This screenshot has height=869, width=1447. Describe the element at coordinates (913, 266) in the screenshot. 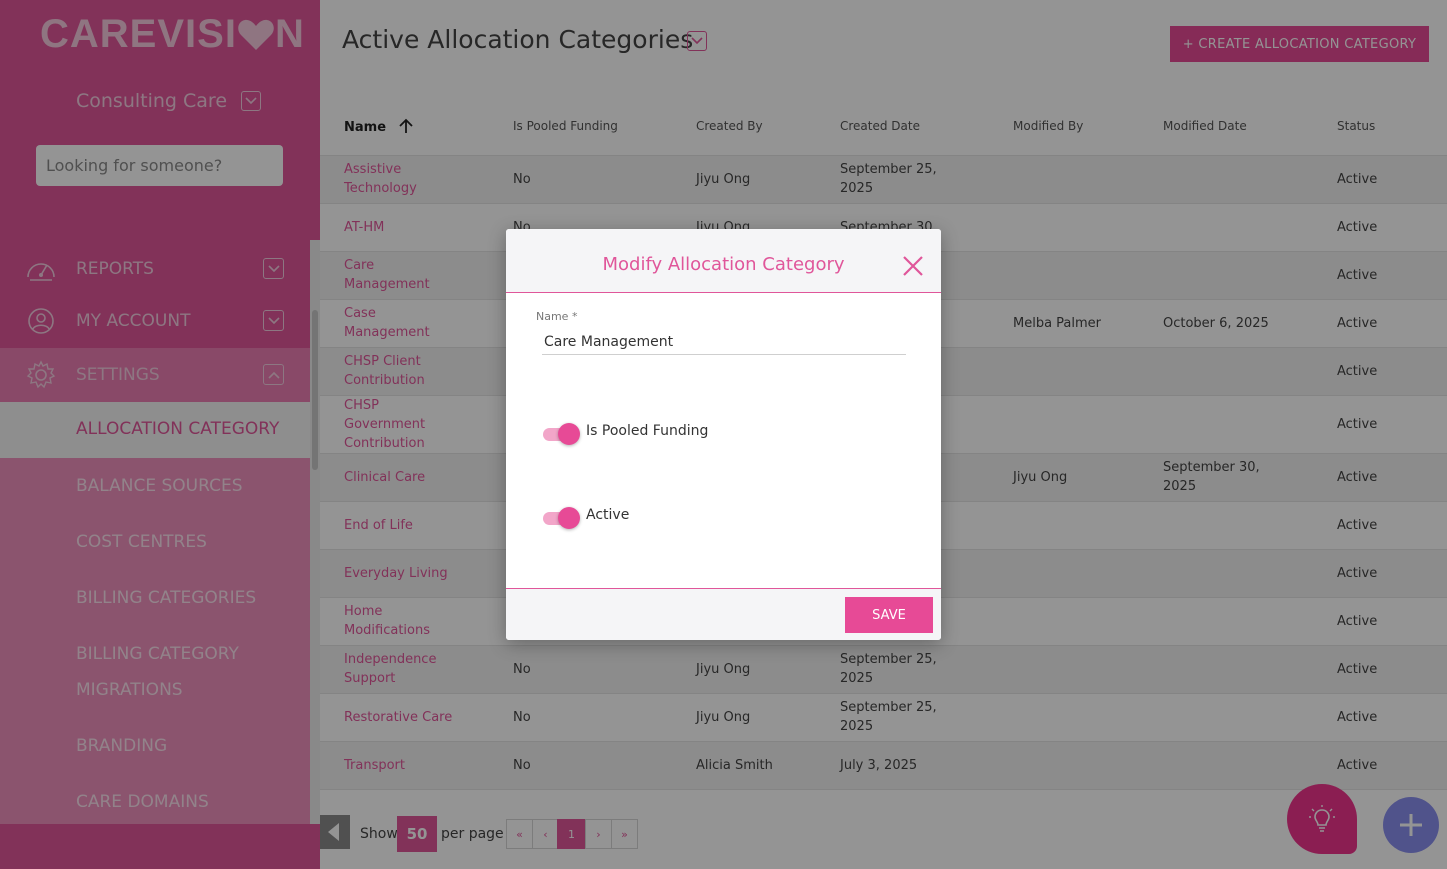

I see `close-icon` at that location.